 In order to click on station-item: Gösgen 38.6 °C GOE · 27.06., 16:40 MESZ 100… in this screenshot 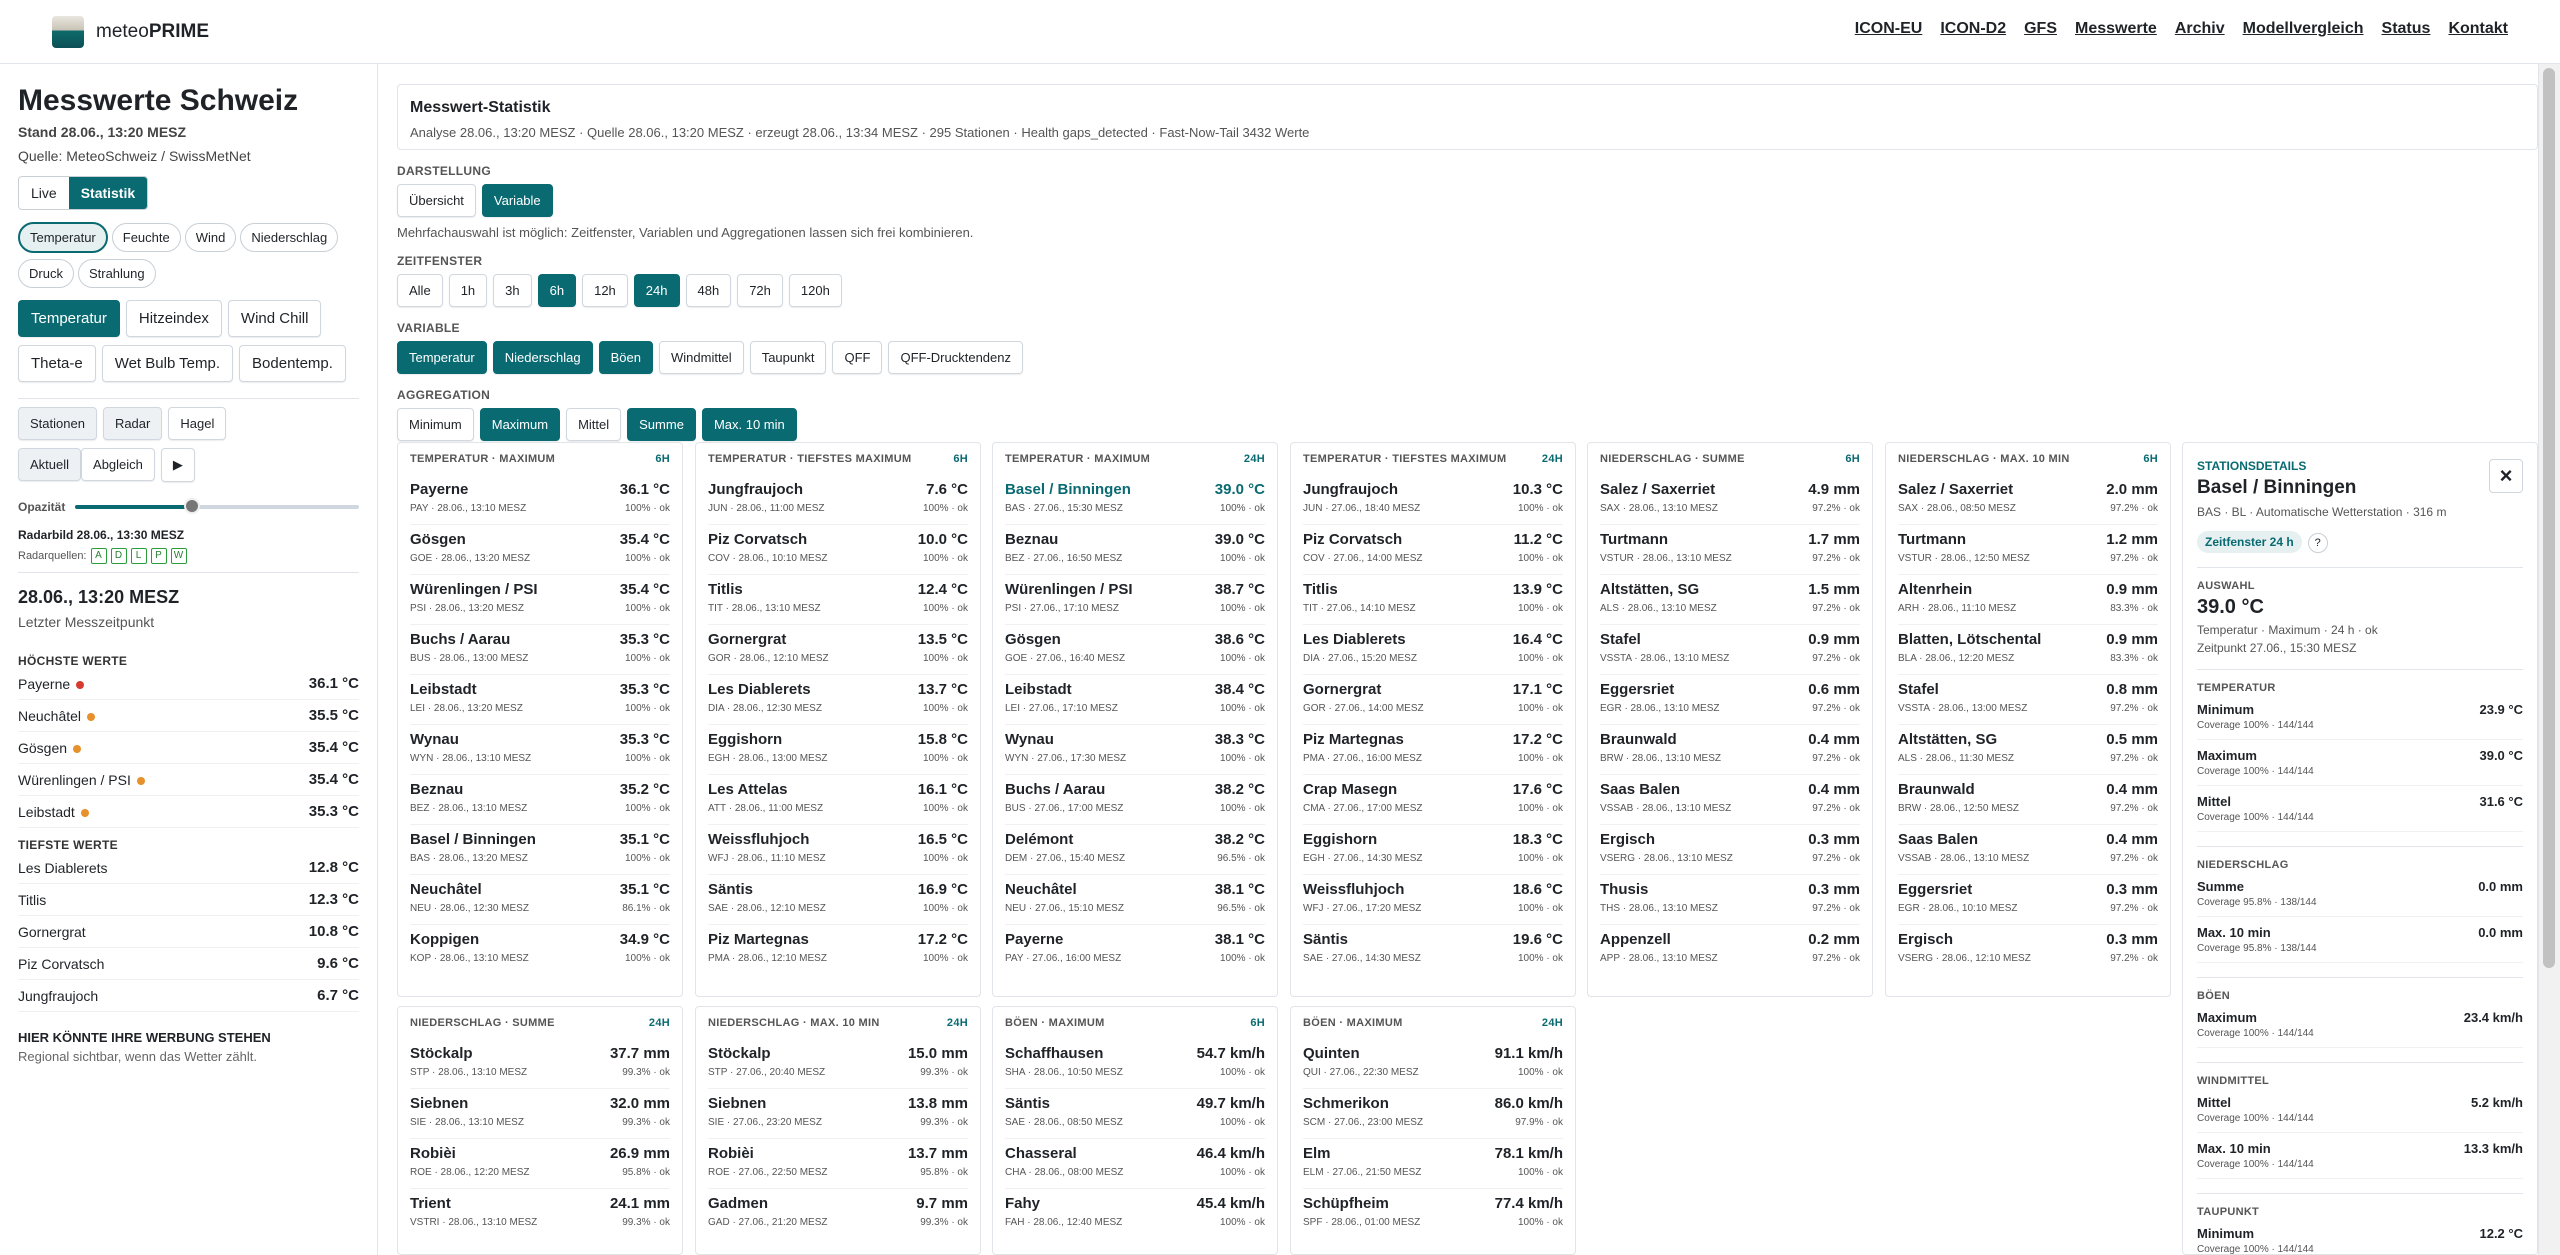, I will do `click(1135, 650)`.